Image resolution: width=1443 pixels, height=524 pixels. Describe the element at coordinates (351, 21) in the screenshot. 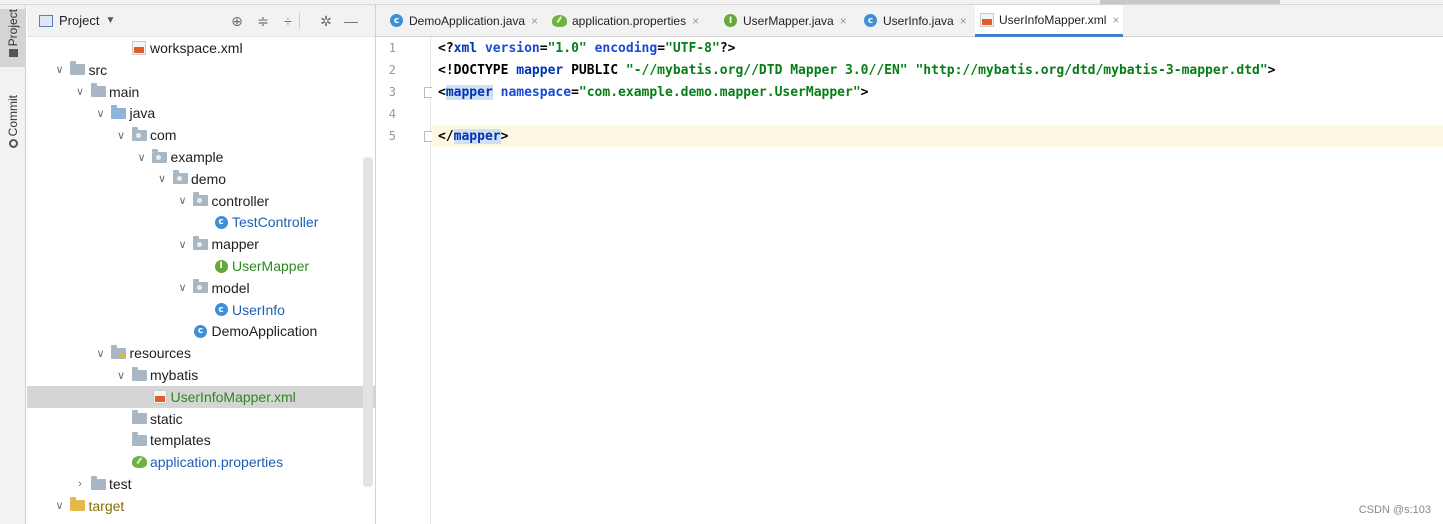

I see `minimize-icon: —` at that location.